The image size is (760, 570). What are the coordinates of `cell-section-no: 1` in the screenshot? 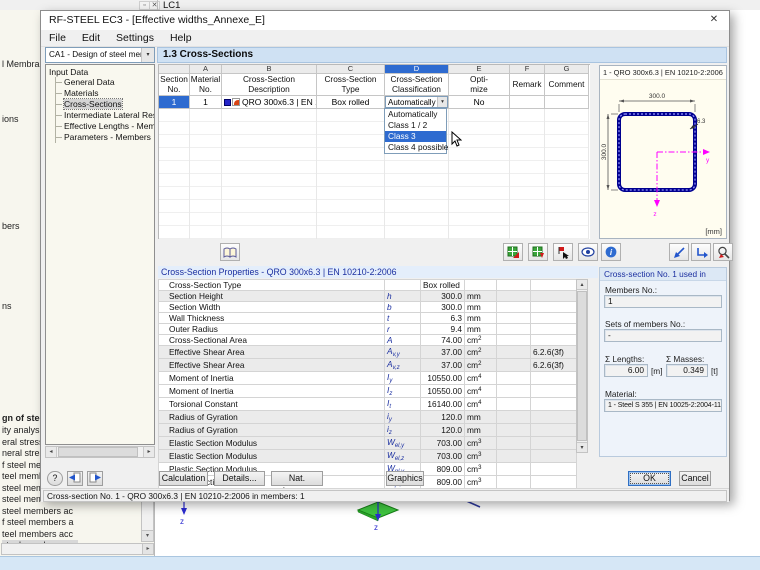 It's located at (174, 102).